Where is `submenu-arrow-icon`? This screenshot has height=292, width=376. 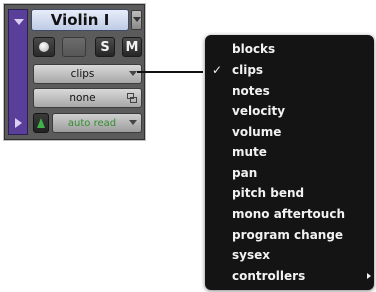 submenu-arrow-icon is located at coordinates (369, 276).